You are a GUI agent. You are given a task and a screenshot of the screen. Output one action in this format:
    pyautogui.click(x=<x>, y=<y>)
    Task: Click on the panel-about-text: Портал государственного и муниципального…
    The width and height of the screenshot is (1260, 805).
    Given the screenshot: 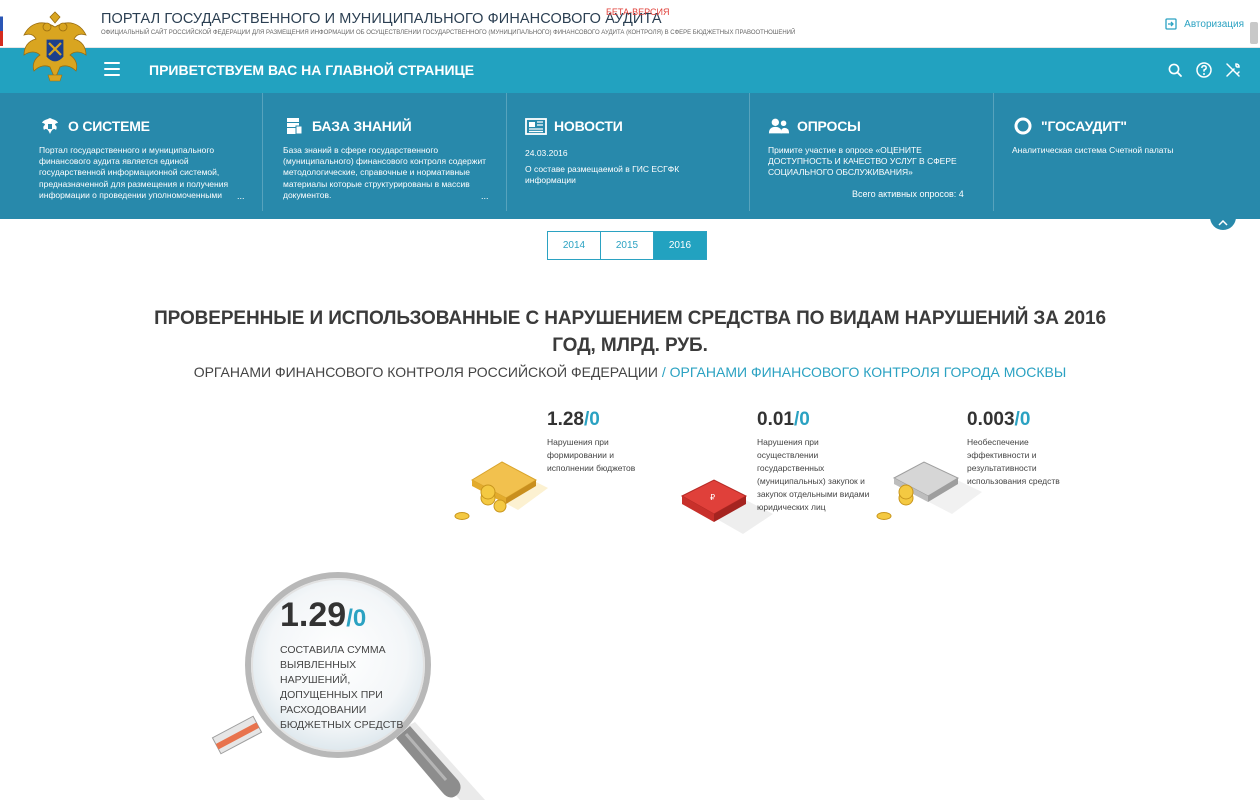 What is the action you would take?
    pyautogui.click(x=134, y=172)
    